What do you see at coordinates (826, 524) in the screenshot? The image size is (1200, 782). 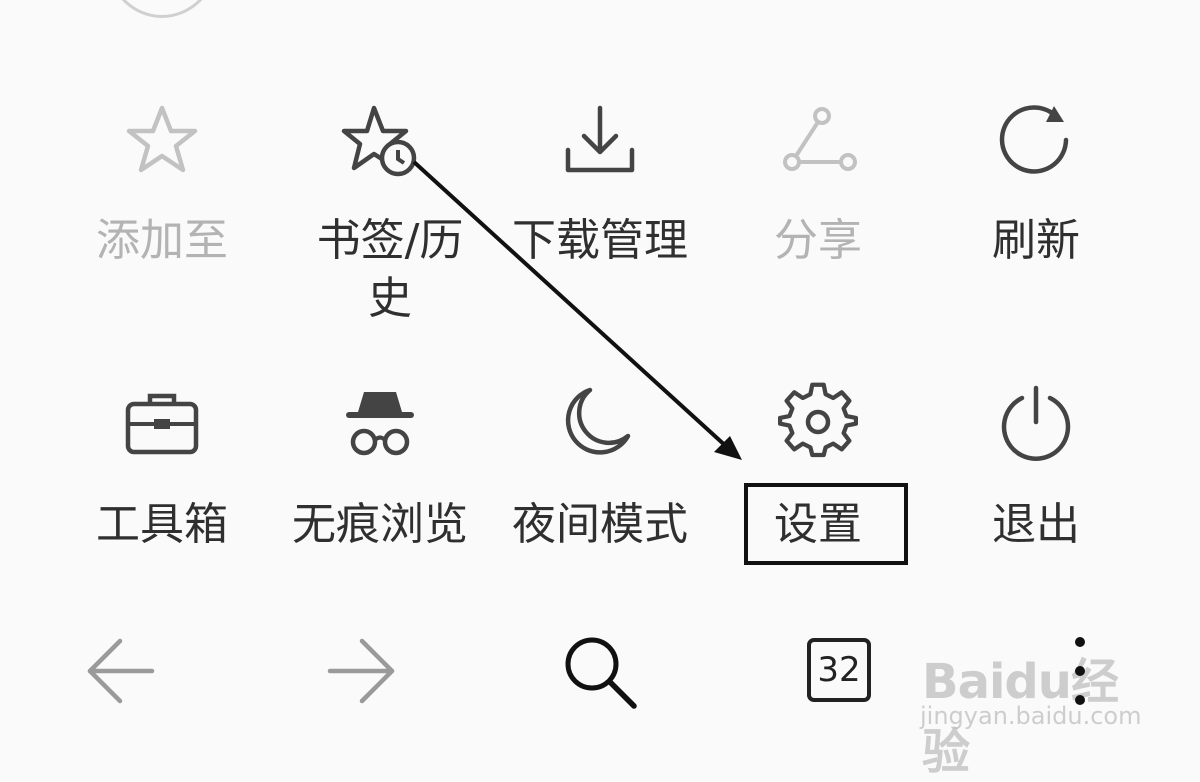 I see `annotation-highlight-box` at bounding box center [826, 524].